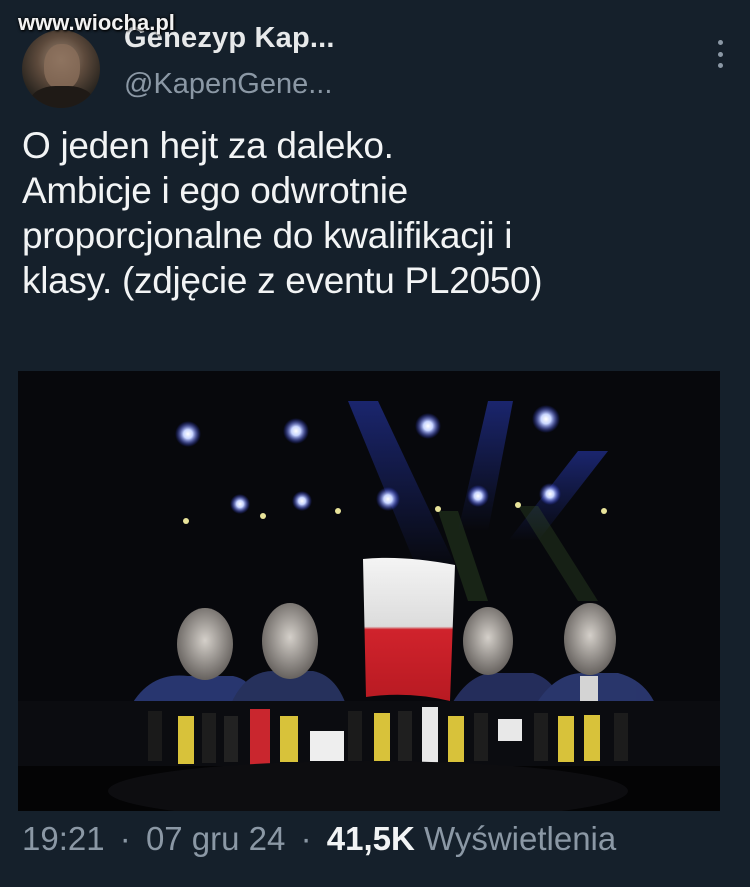 The image size is (750, 887). Describe the element at coordinates (520, 838) in the screenshot. I see `views-label: Wyświetlenia` at that location.